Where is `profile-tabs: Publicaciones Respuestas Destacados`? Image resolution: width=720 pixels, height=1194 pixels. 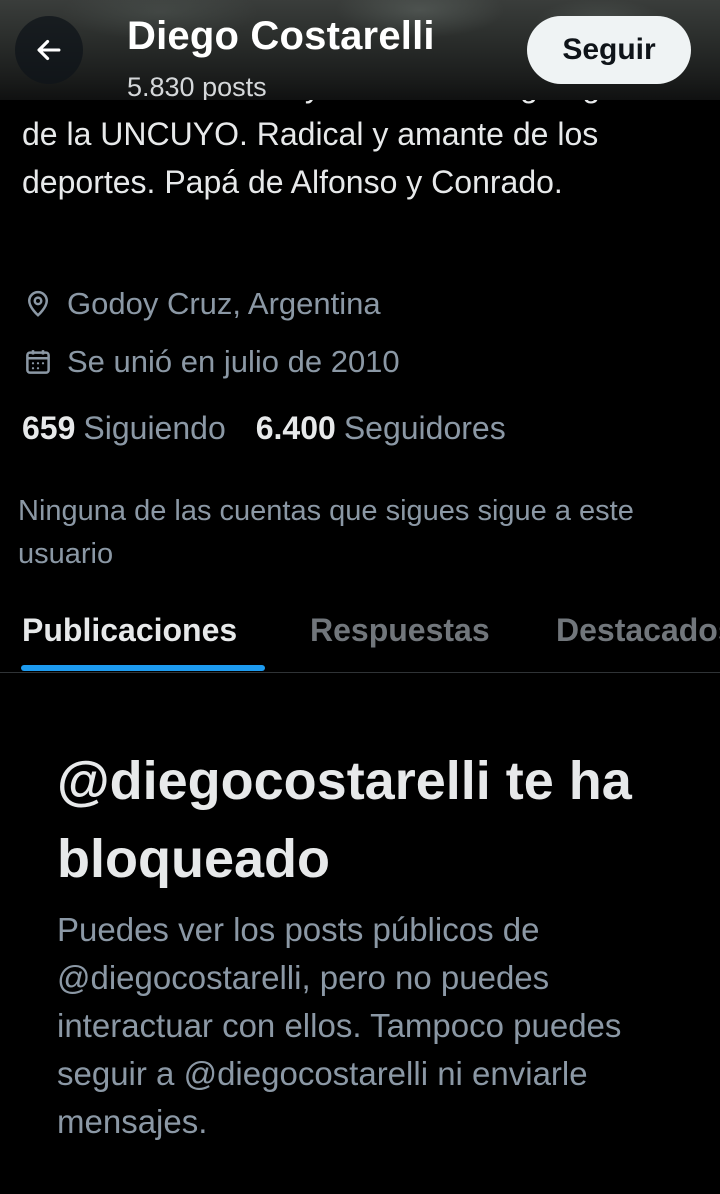 profile-tabs: Publicaciones Respuestas Destacados is located at coordinates (360, 633).